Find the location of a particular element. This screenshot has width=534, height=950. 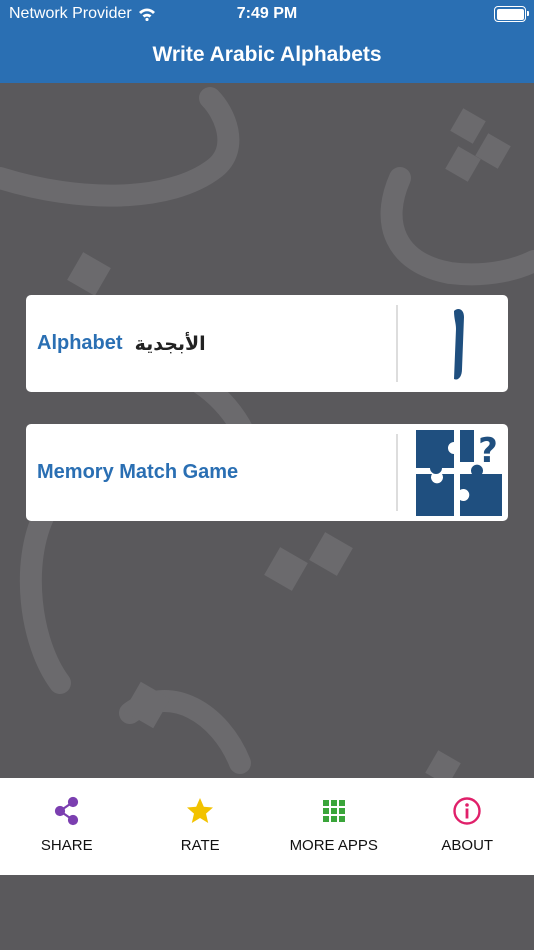

memory-match-card-label: Memory Match Game is located at coordinates (137, 472).